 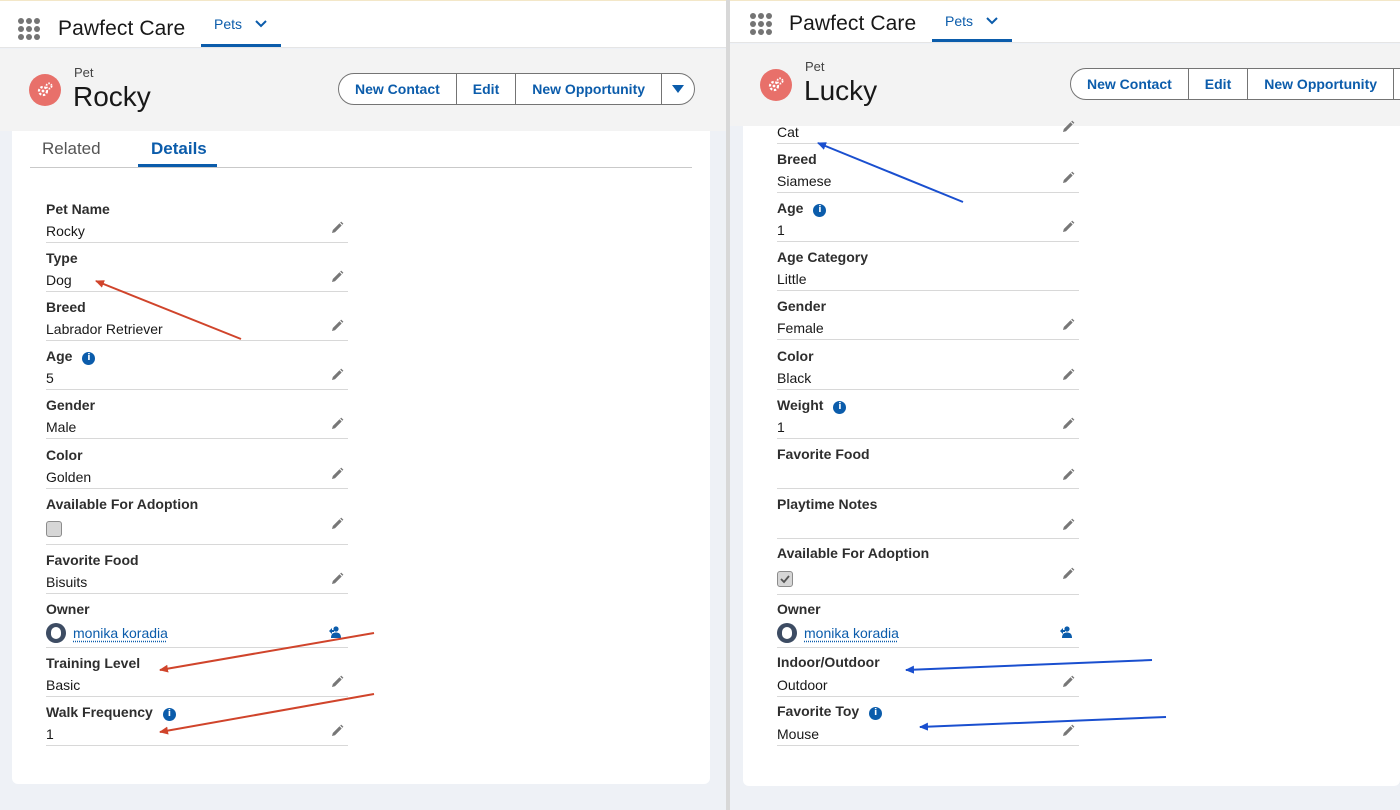 I want to click on field-favorite-food: Favorite Food, so click(x=928, y=467).